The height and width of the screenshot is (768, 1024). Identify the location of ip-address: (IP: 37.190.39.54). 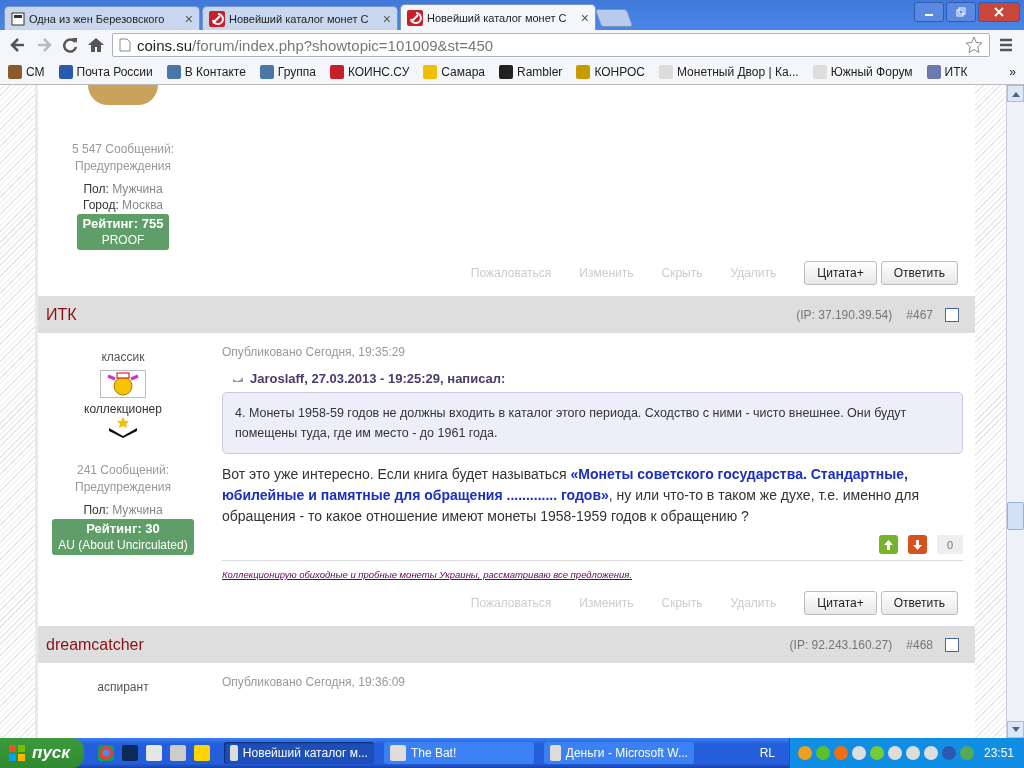
(844, 314).